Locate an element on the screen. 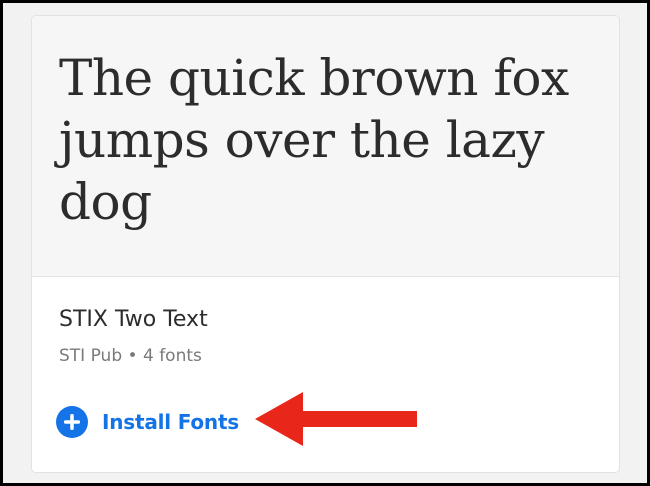  font-family-name: STIX Two Text is located at coordinates (133, 320).